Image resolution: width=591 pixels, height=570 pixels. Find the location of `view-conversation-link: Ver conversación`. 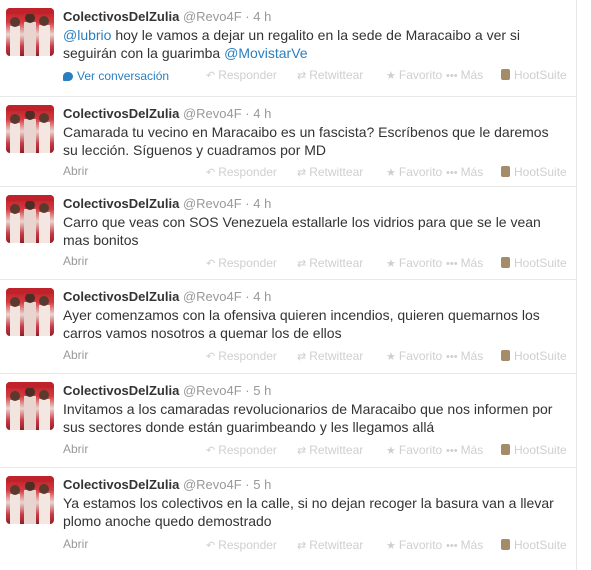

view-conversation-link: Ver conversación is located at coordinates (116, 76).